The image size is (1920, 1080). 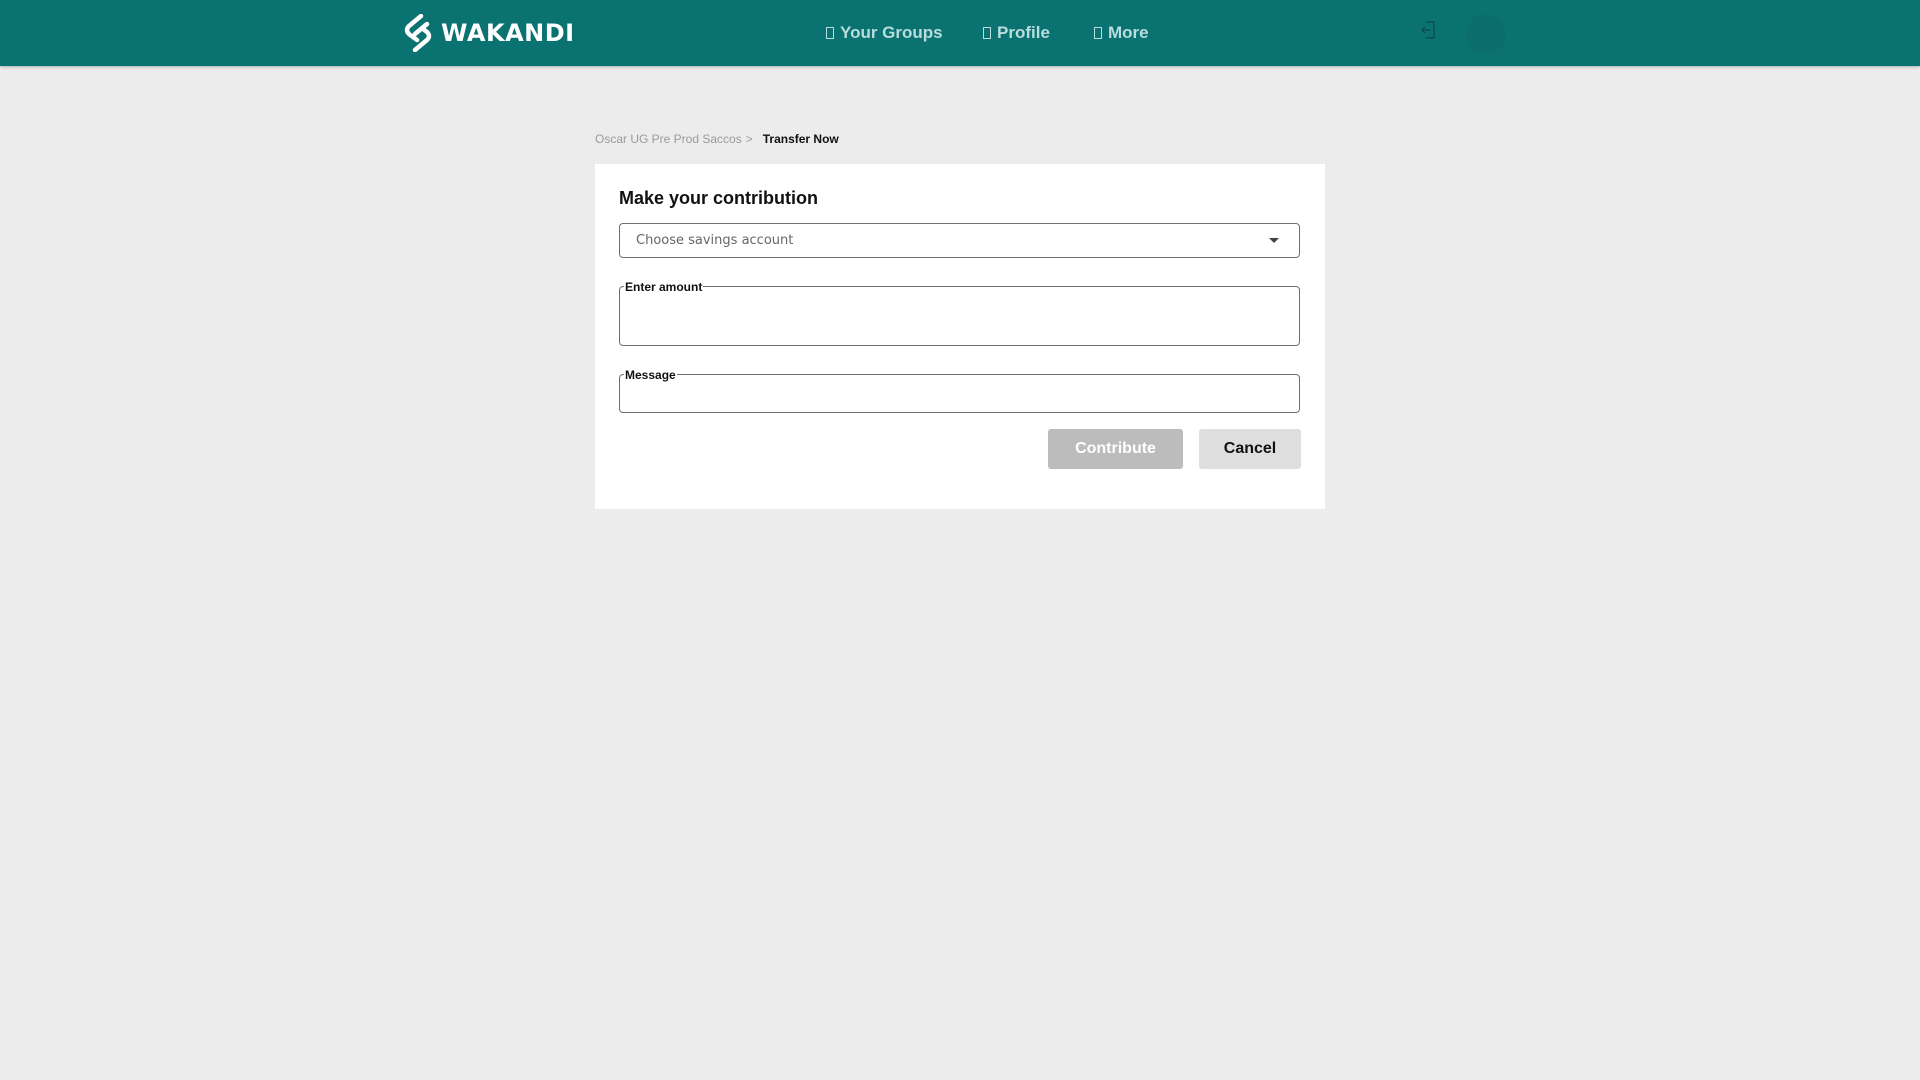 I want to click on savings-account-select: Choose savings account, so click(x=959, y=240).